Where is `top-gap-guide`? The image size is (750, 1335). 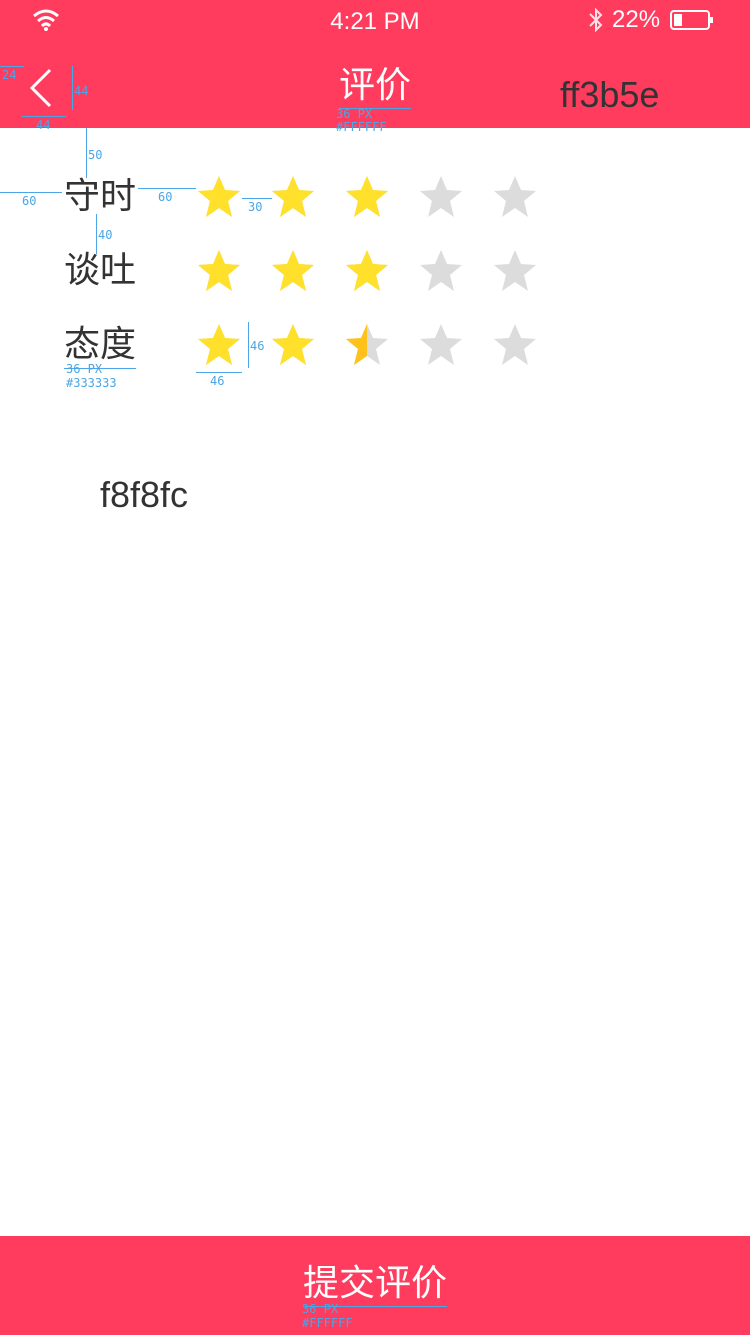
top-gap-guide is located at coordinates (86, 153).